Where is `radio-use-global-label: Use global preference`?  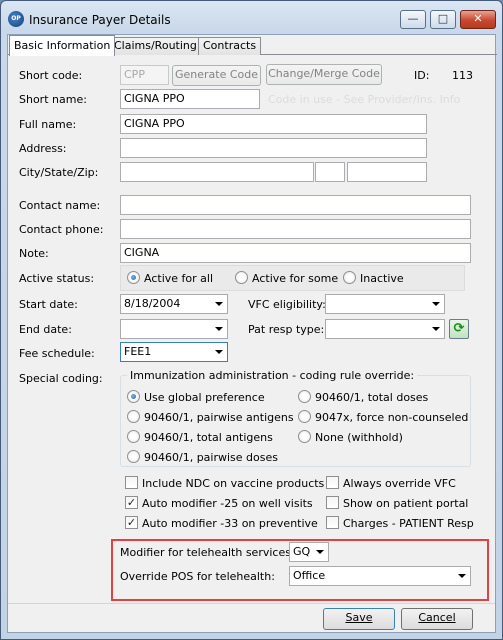
radio-use-global-label: Use global preference is located at coordinates (204, 397).